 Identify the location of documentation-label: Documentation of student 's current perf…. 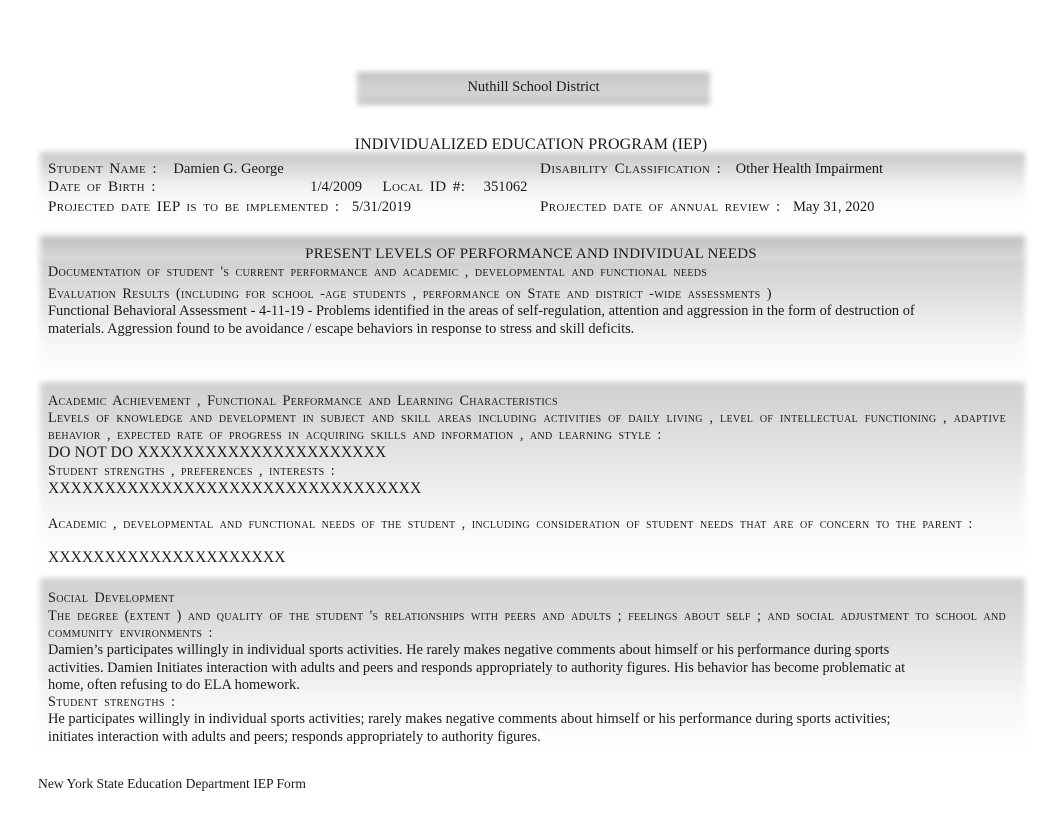
(378, 272).